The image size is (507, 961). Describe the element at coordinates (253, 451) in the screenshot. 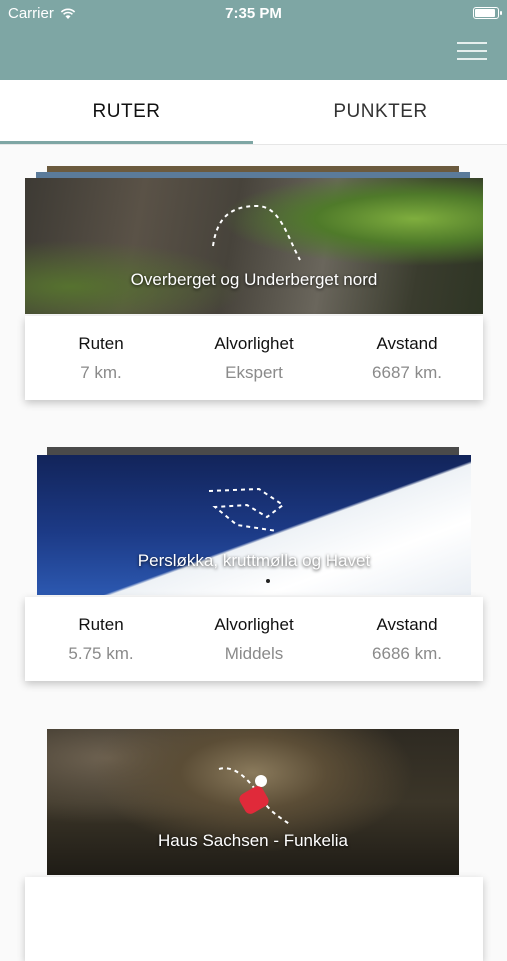

I see `card-stack-back` at that location.